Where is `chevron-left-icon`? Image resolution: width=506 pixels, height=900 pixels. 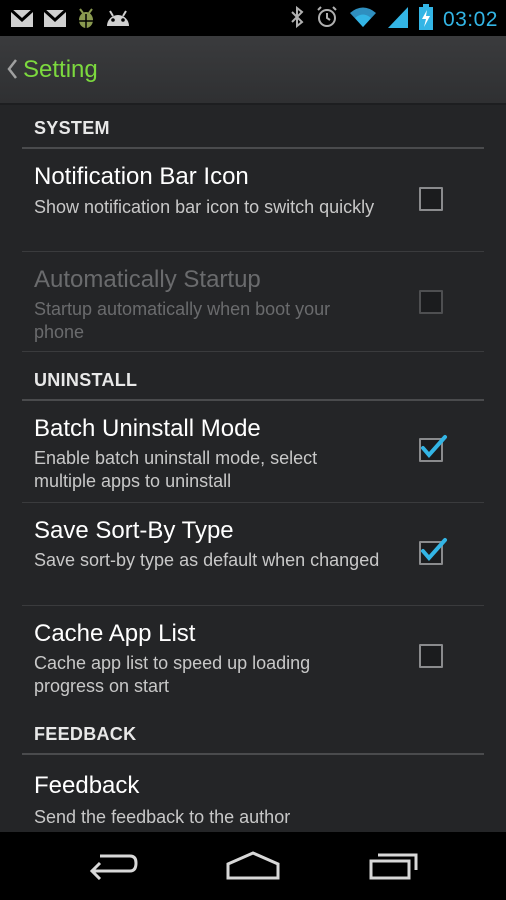 chevron-left-icon is located at coordinates (12, 71).